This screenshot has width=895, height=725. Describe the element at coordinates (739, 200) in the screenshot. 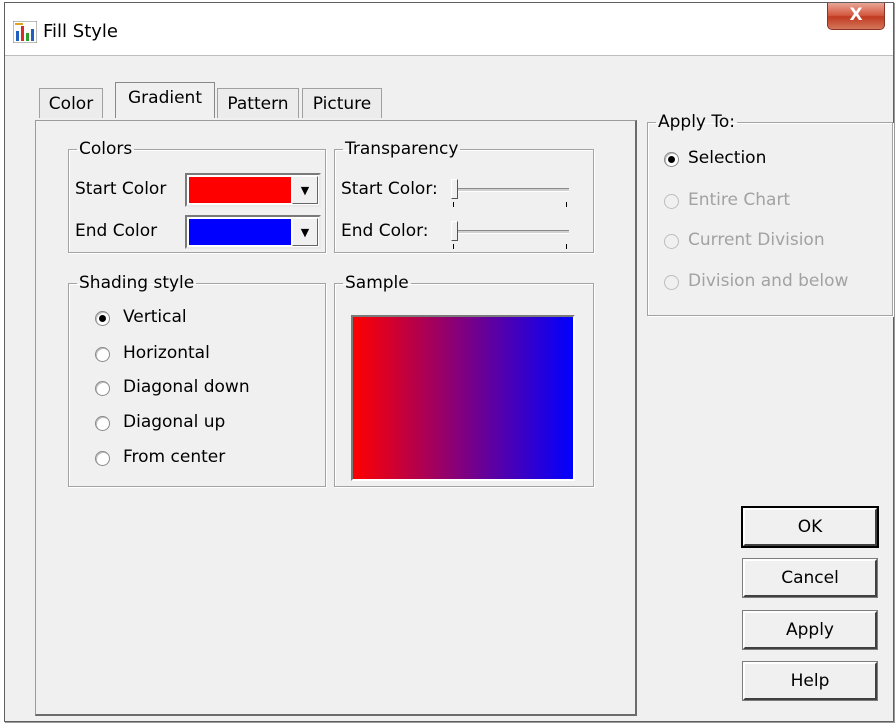

I see `apply-to-option-label: Entire Chart` at that location.